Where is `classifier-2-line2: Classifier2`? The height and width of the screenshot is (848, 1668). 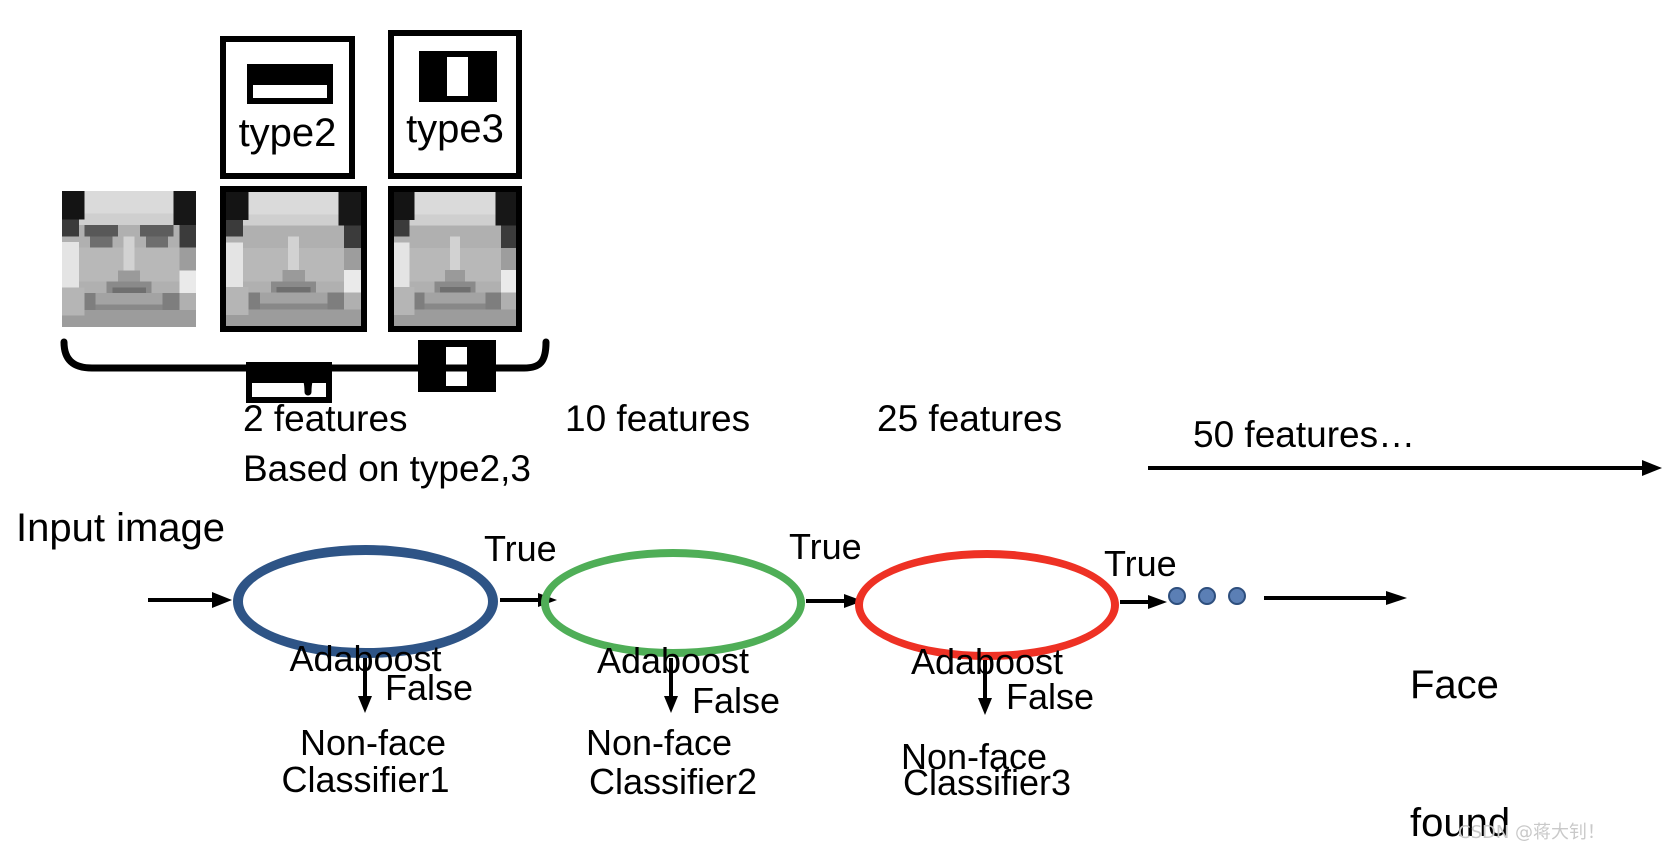
classifier-2-line2: Classifier2 is located at coordinates (673, 781).